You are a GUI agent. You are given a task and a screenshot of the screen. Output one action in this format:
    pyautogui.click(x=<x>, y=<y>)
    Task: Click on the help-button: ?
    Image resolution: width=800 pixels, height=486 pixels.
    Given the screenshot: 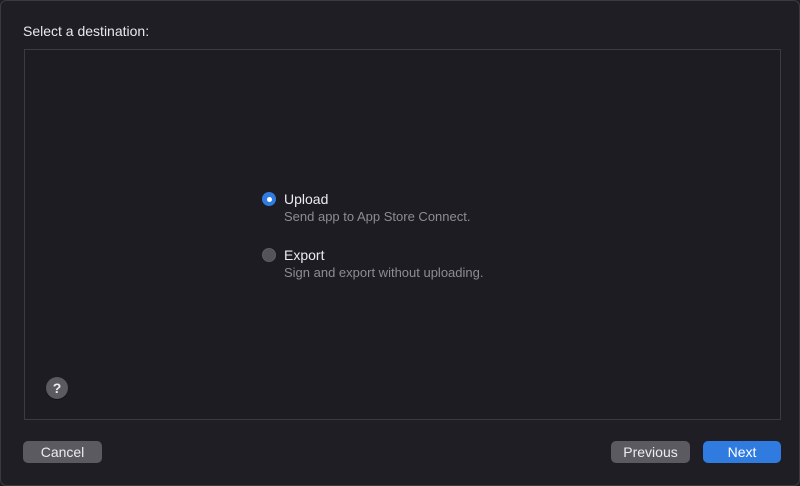 What is the action you would take?
    pyautogui.click(x=57, y=388)
    